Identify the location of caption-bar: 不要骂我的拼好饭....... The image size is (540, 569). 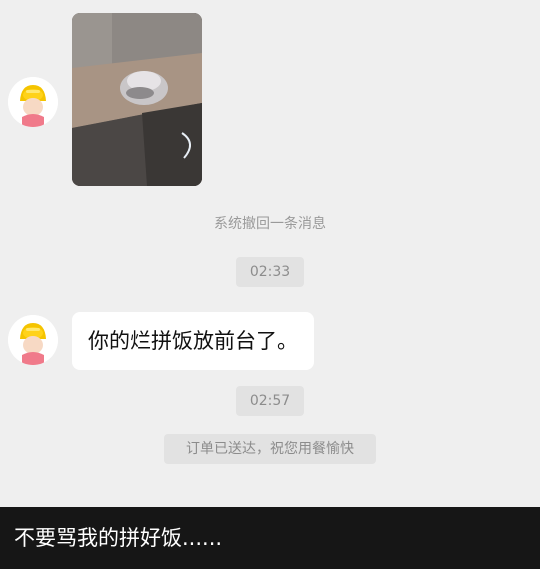
(270, 538).